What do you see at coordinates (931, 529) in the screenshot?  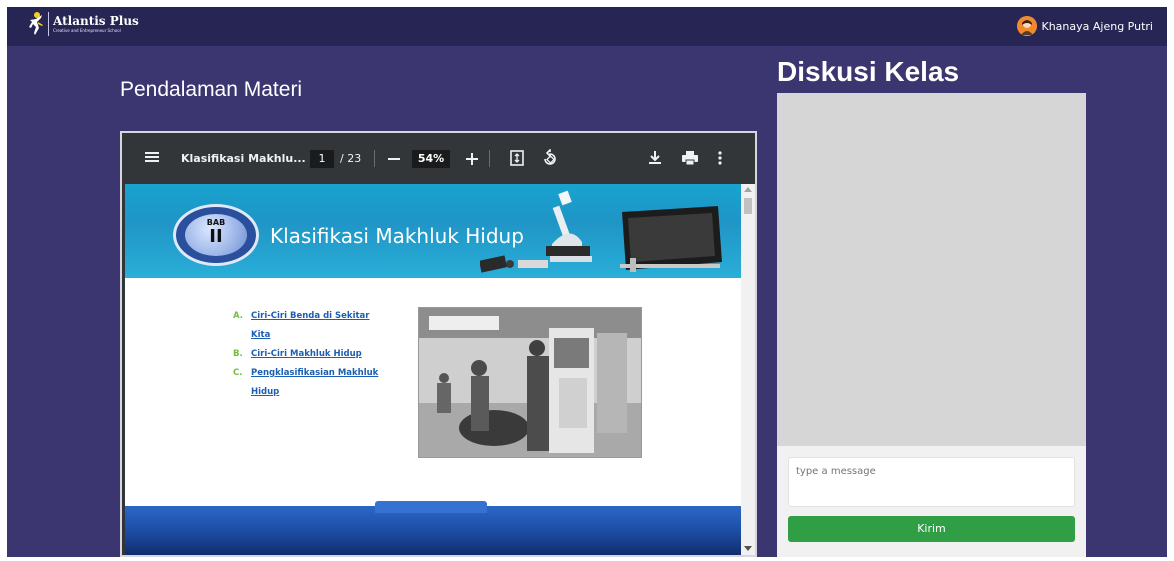 I see `send-button: Kirim` at bounding box center [931, 529].